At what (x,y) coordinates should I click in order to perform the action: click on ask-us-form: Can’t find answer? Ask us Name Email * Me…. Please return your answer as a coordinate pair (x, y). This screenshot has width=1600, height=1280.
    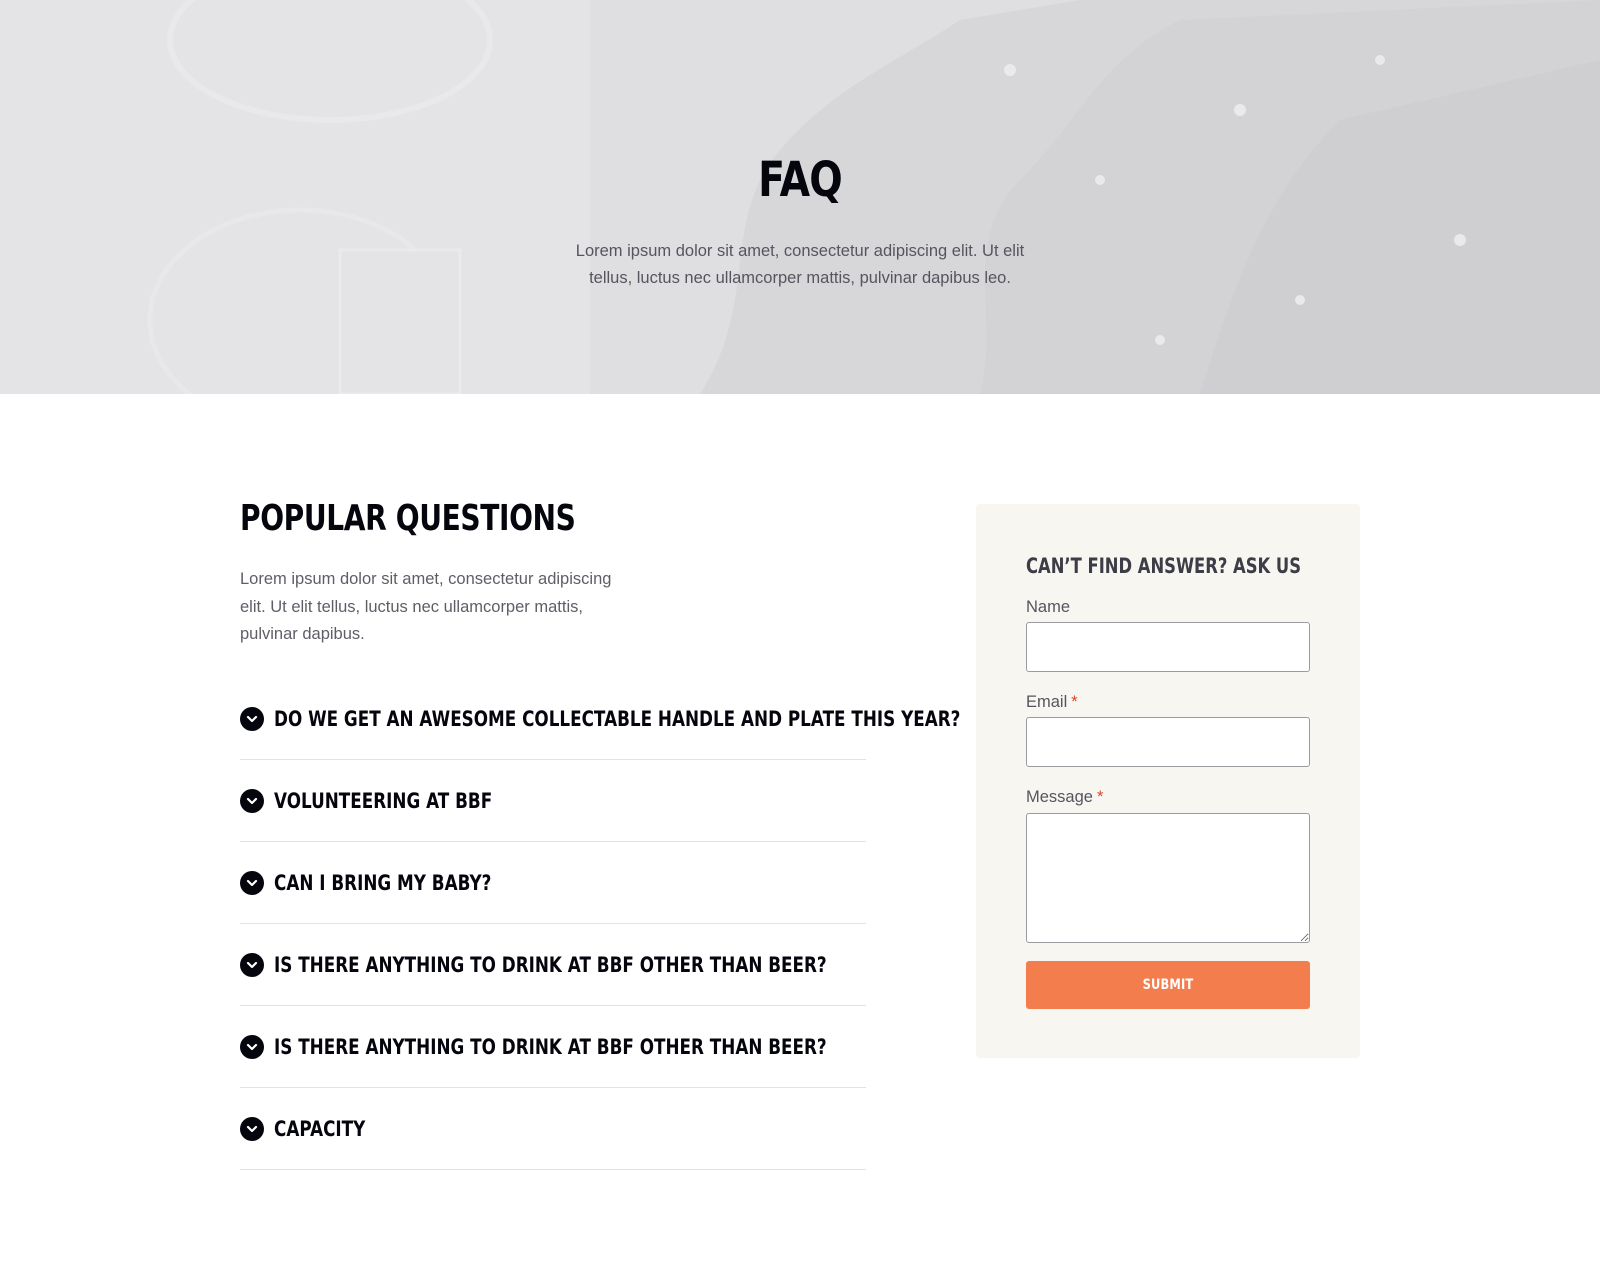
    Looking at the image, I should click on (1168, 781).